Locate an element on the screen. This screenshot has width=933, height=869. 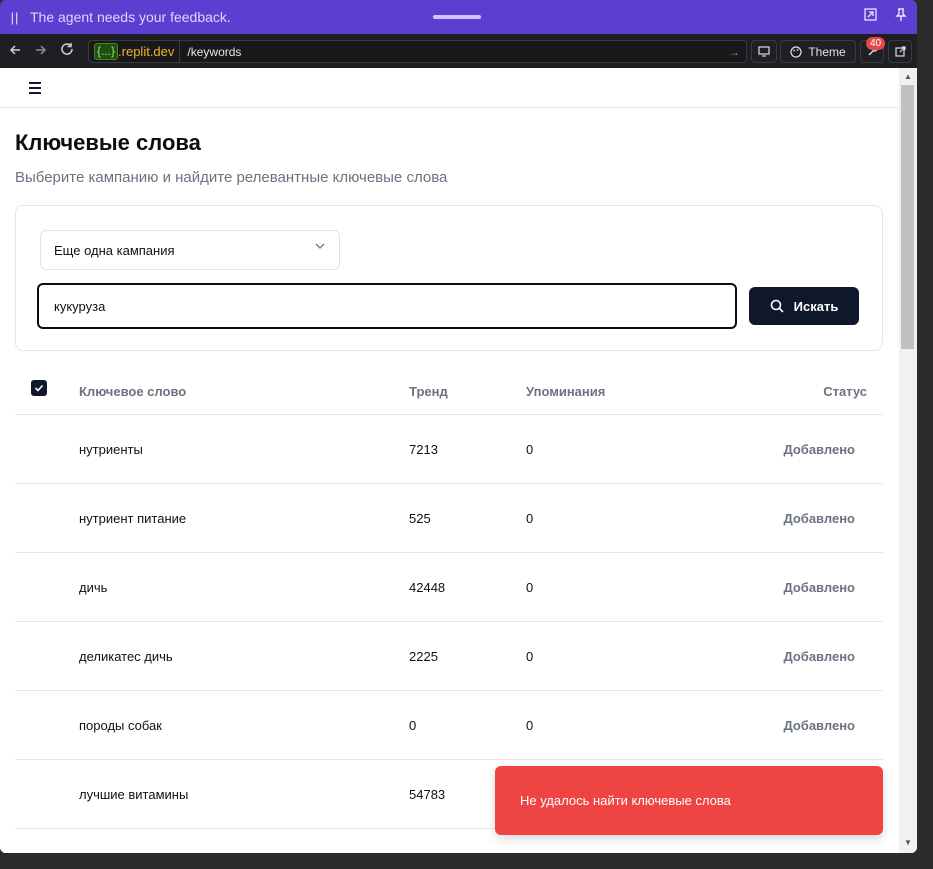
scroll-down-icon: ▼ is located at coordinates (908, 842).